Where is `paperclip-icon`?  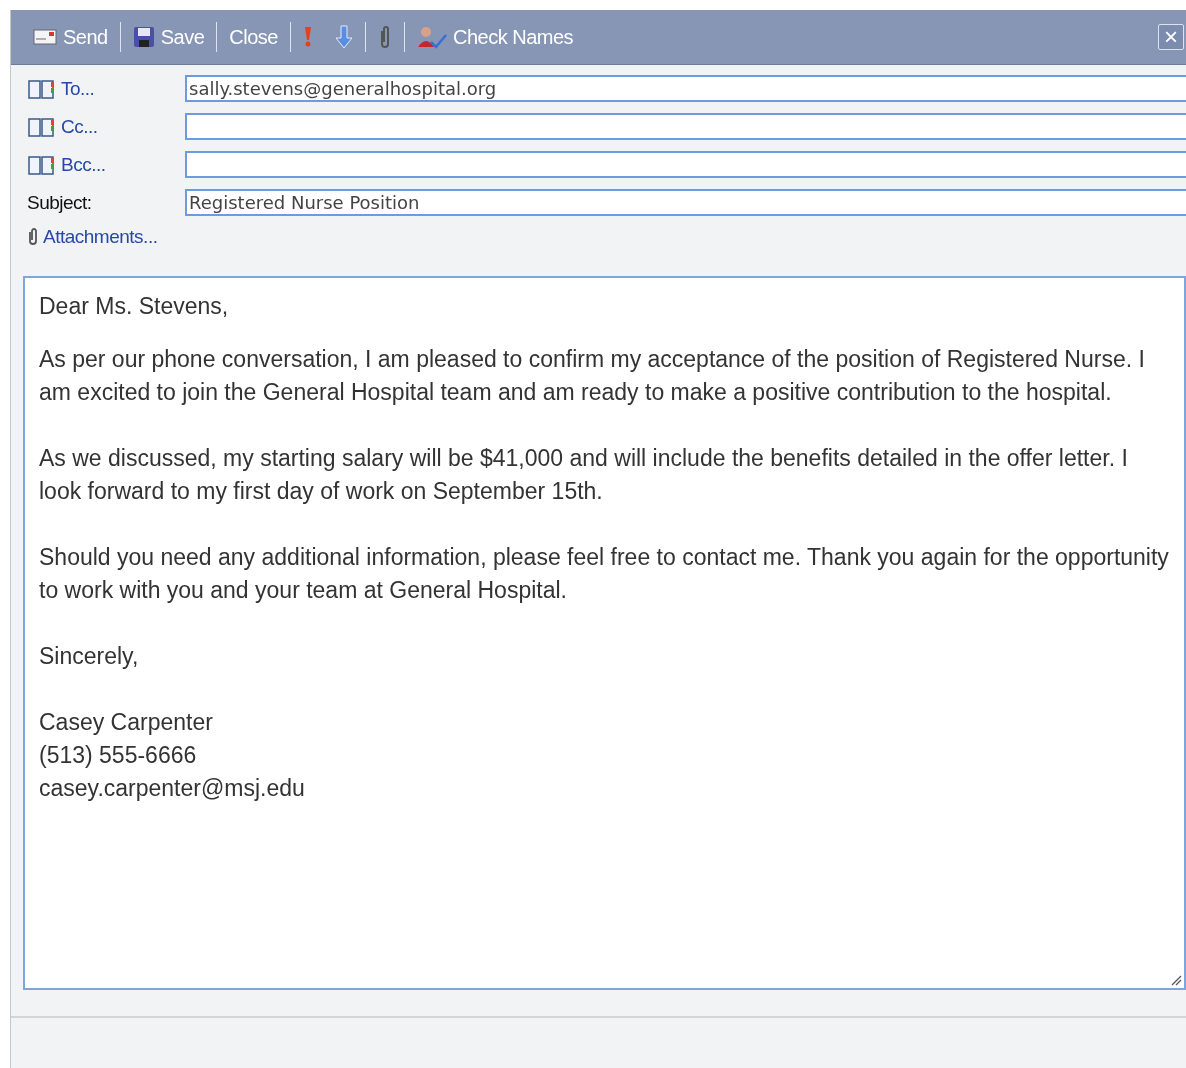 paperclip-icon is located at coordinates (33, 237).